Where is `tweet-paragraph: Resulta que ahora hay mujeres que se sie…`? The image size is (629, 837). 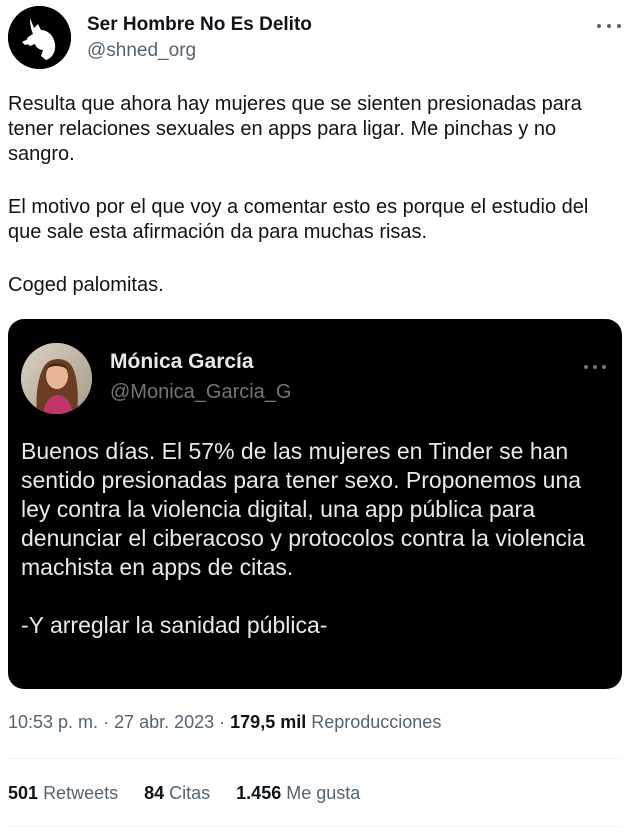 tweet-paragraph: Resulta que ahora hay mujeres que se sie… is located at coordinates (295, 129).